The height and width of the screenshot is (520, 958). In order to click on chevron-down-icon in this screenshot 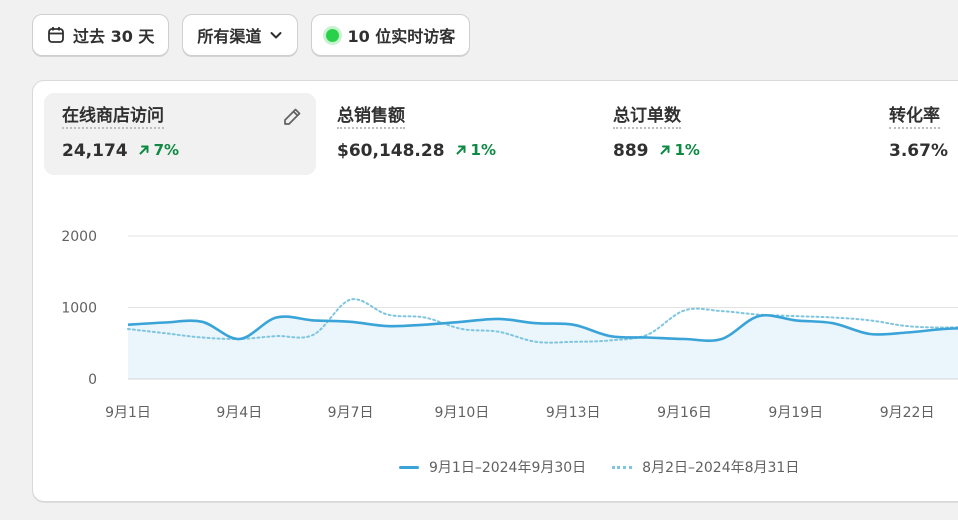, I will do `click(276, 35)`.